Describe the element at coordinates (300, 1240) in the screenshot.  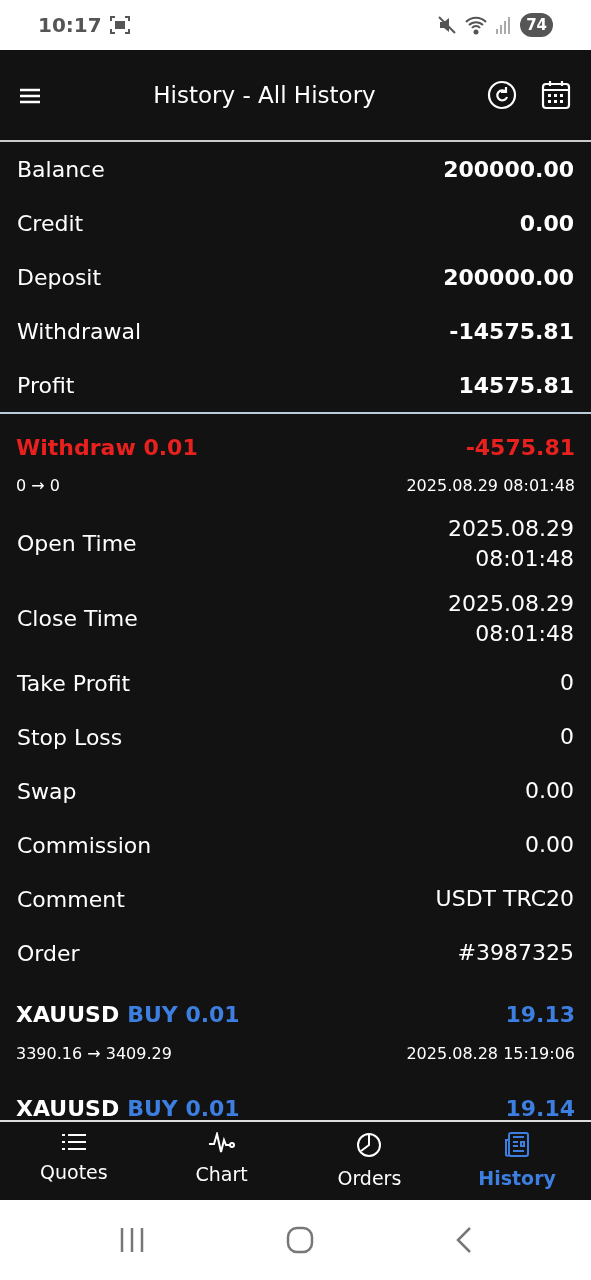
I see `home-icon` at that location.